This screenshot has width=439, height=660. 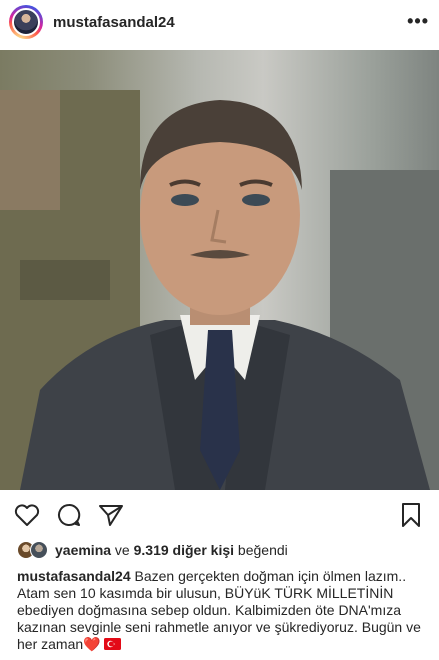 I want to click on likes-others-count: 9.319 diğer kişi, so click(x=184, y=550).